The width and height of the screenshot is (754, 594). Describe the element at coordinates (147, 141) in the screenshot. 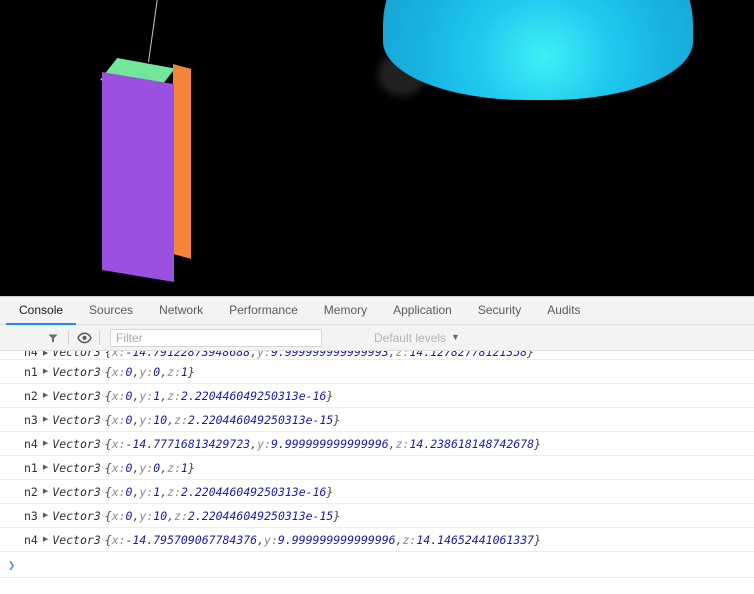

I see `purple-box-mesh` at that location.